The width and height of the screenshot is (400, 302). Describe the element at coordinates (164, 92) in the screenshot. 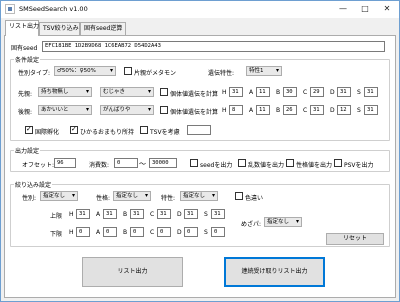

I see `pre-calc-iv-checkbox` at that location.